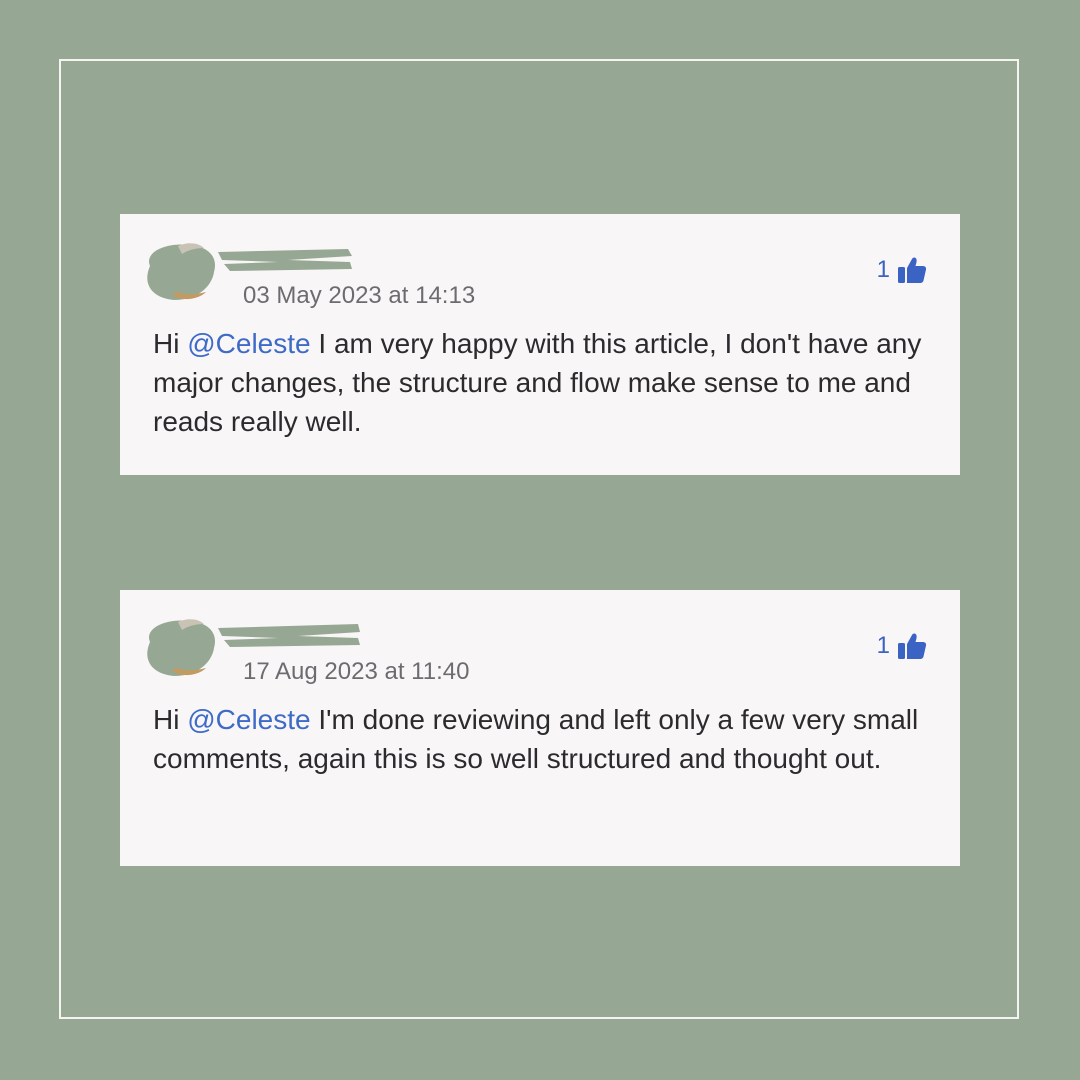 Image resolution: width=1080 pixels, height=1080 pixels. I want to click on comment-timestamp: 03 May 2023 at 14:13, so click(359, 295).